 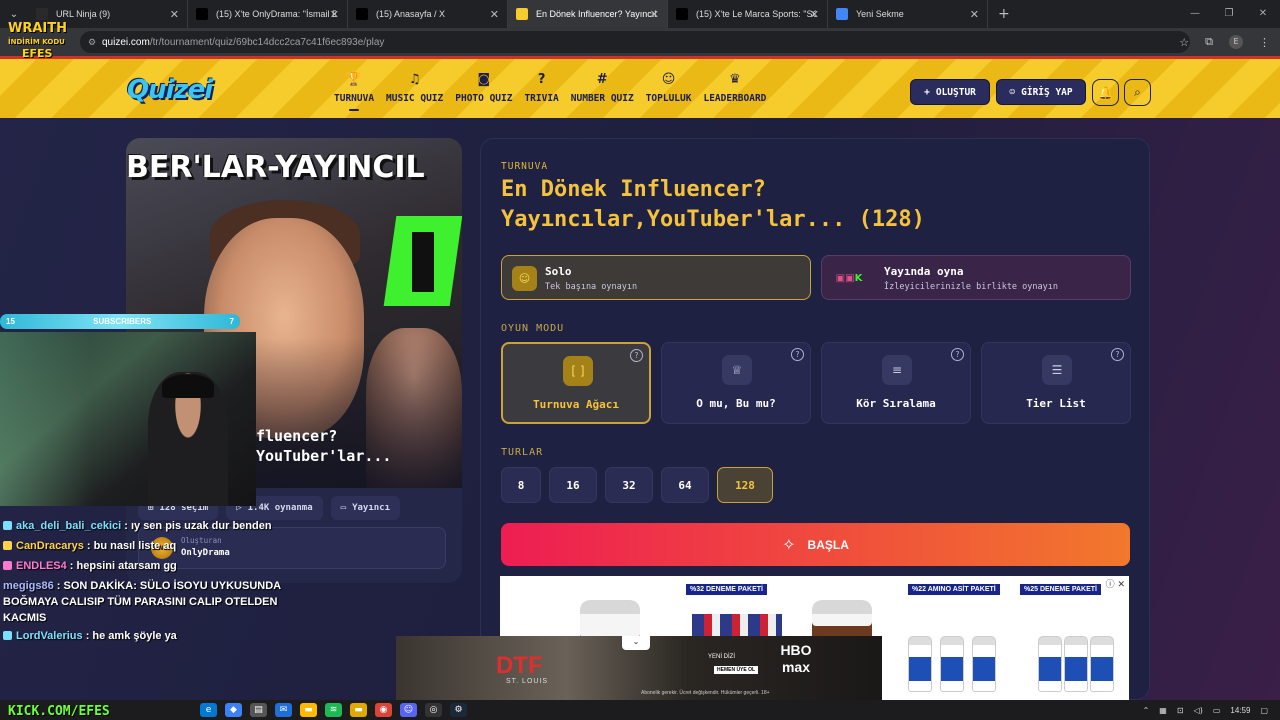 What do you see at coordinates (1209, 42) in the screenshot?
I see `extensions-icon: ⧉` at bounding box center [1209, 42].